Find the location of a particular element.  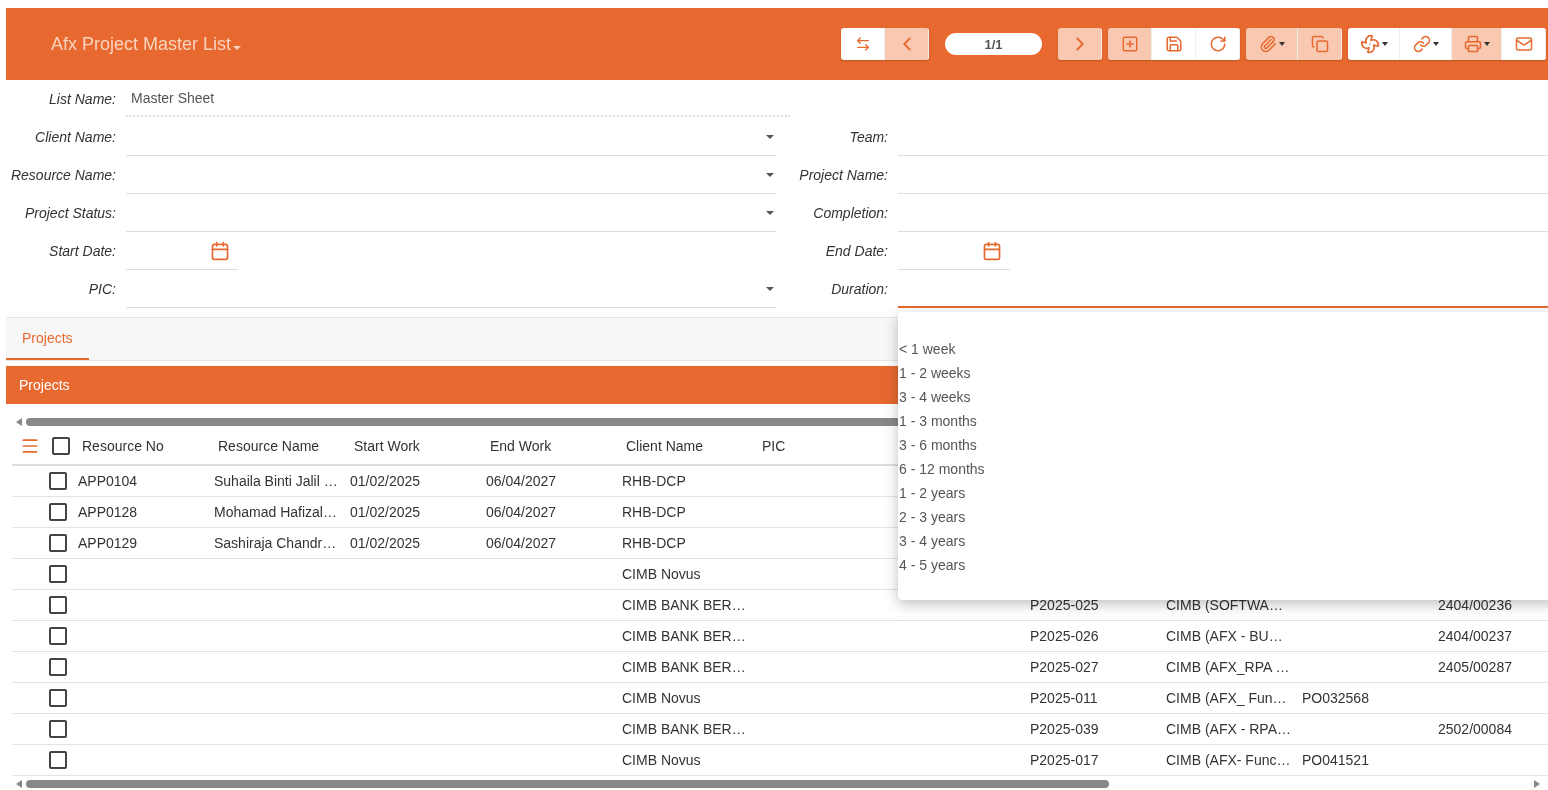

mail-icon is located at coordinates (1523, 44).